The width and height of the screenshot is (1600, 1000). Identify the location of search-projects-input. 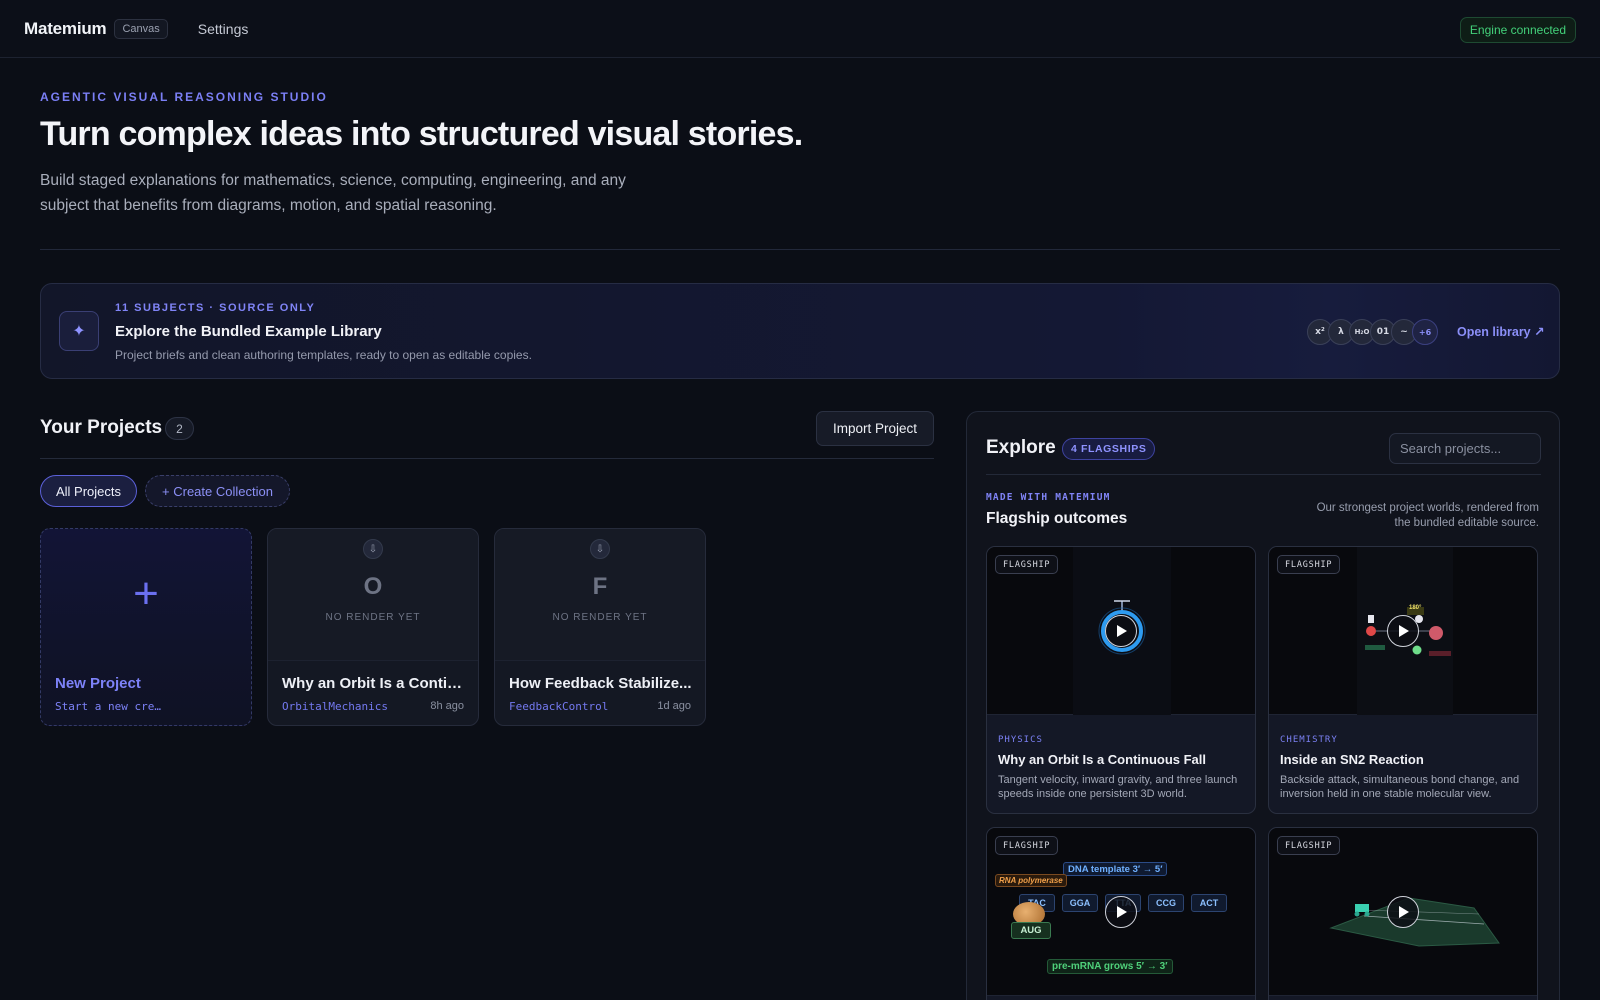
(1465, 448).